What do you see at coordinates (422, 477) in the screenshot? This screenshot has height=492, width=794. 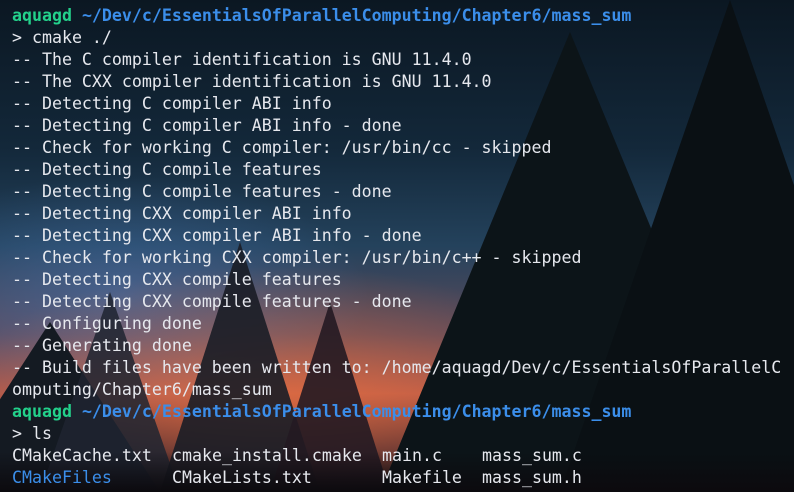 I see `file-entry: Makefile` at bounding box center [422, 477].